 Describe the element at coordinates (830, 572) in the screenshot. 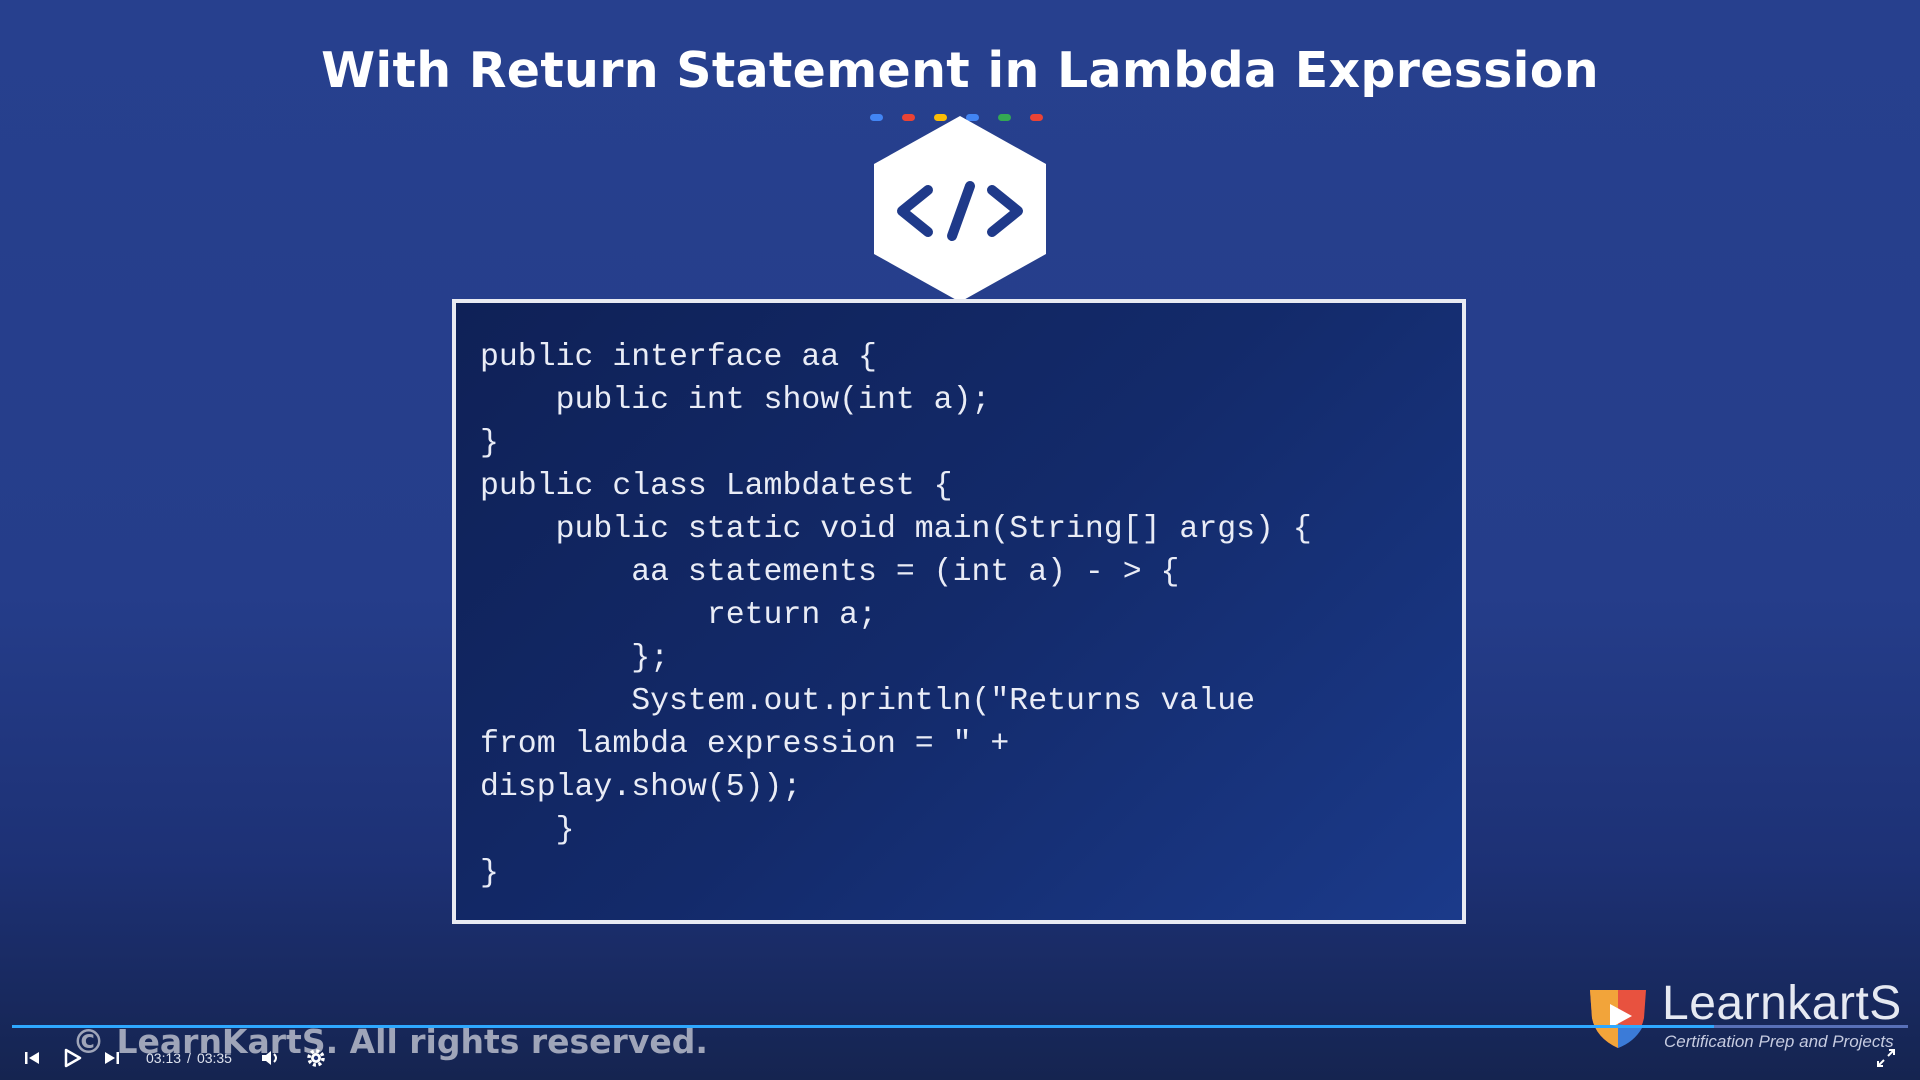

I see `code-line: aa statements = (int a) - > {` at that location.